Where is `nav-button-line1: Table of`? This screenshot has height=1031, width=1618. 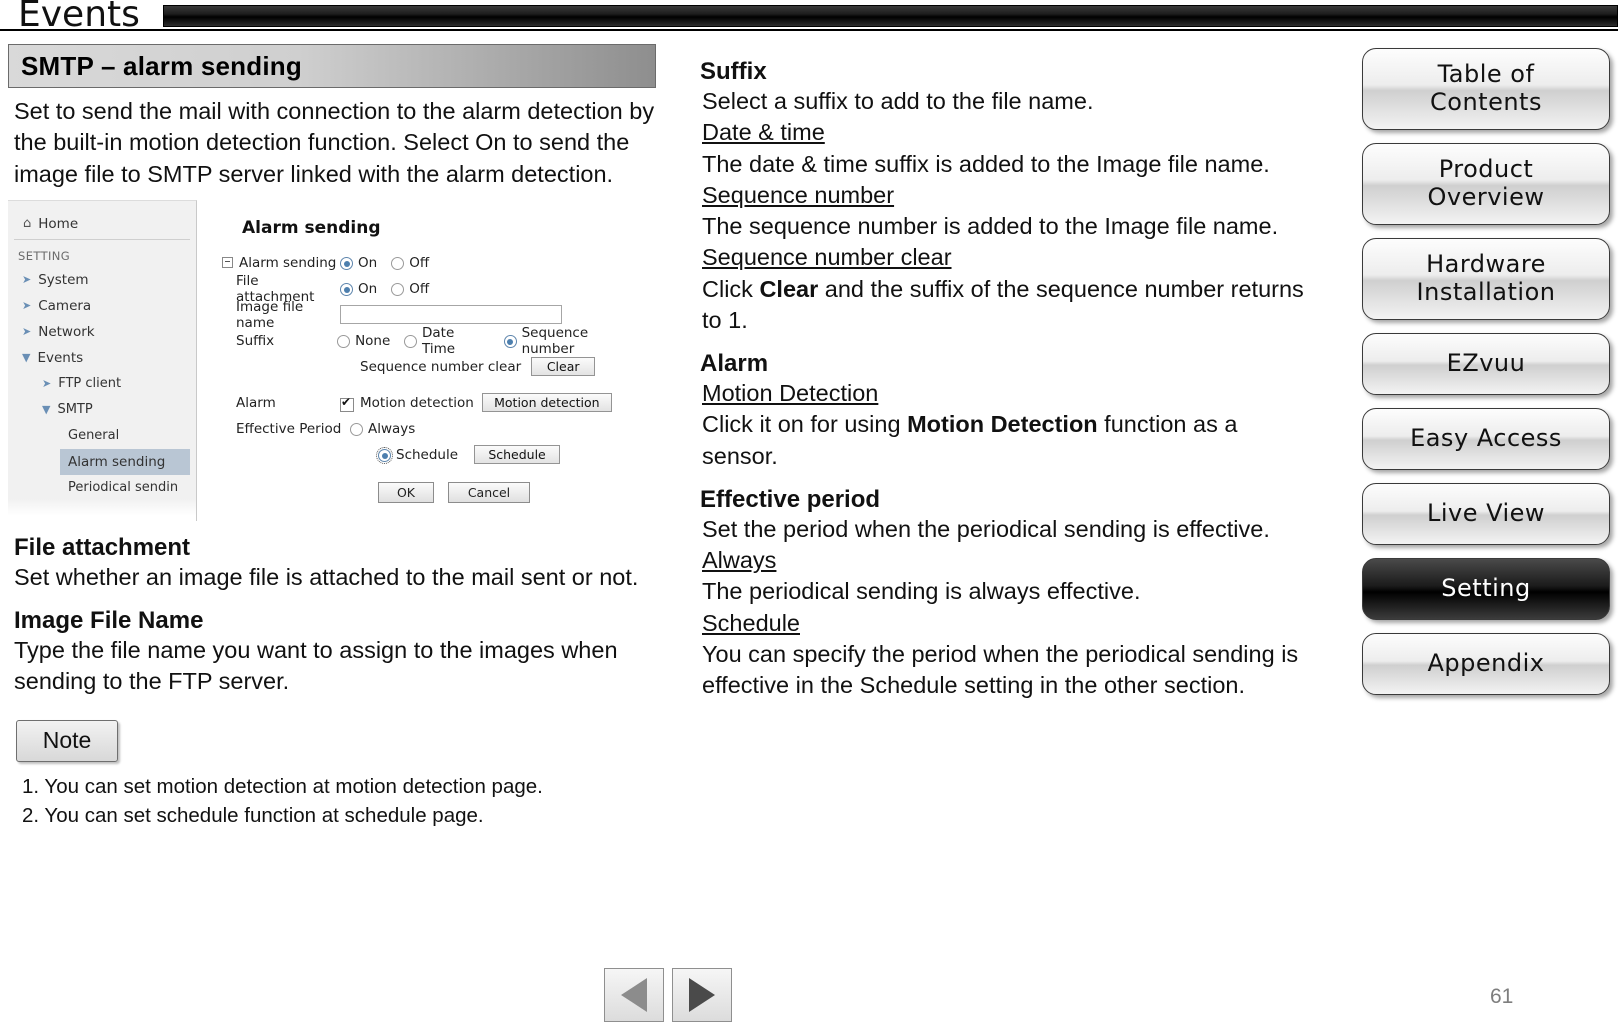 nav-button-line1: Table of is located at coordinates (1486, 74).